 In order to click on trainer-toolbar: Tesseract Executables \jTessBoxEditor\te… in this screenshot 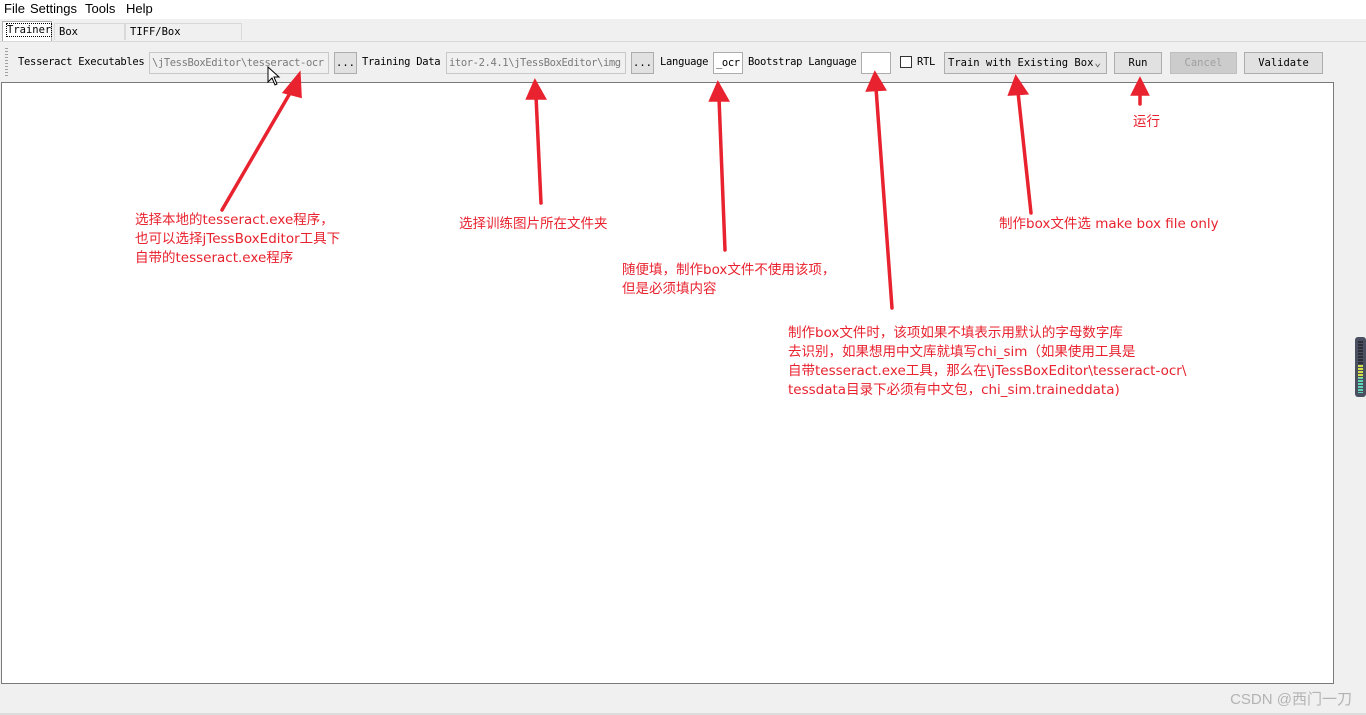, I will do `click(683, 62)`.